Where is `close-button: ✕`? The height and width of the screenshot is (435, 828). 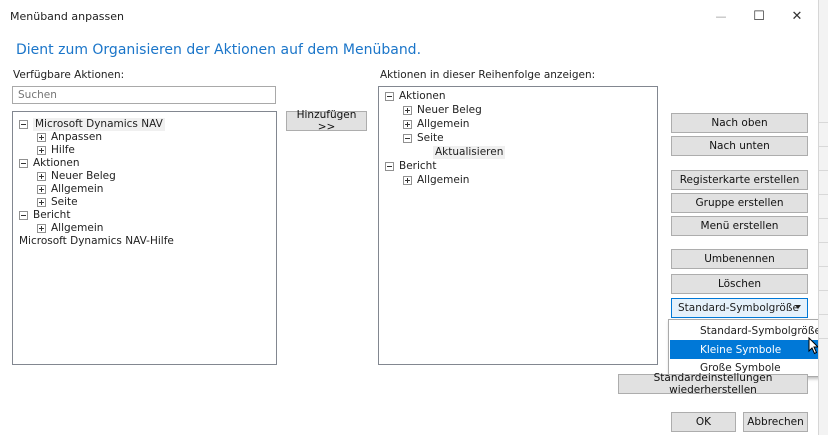
close-button: ✕ is located at coordinates (797, 16).